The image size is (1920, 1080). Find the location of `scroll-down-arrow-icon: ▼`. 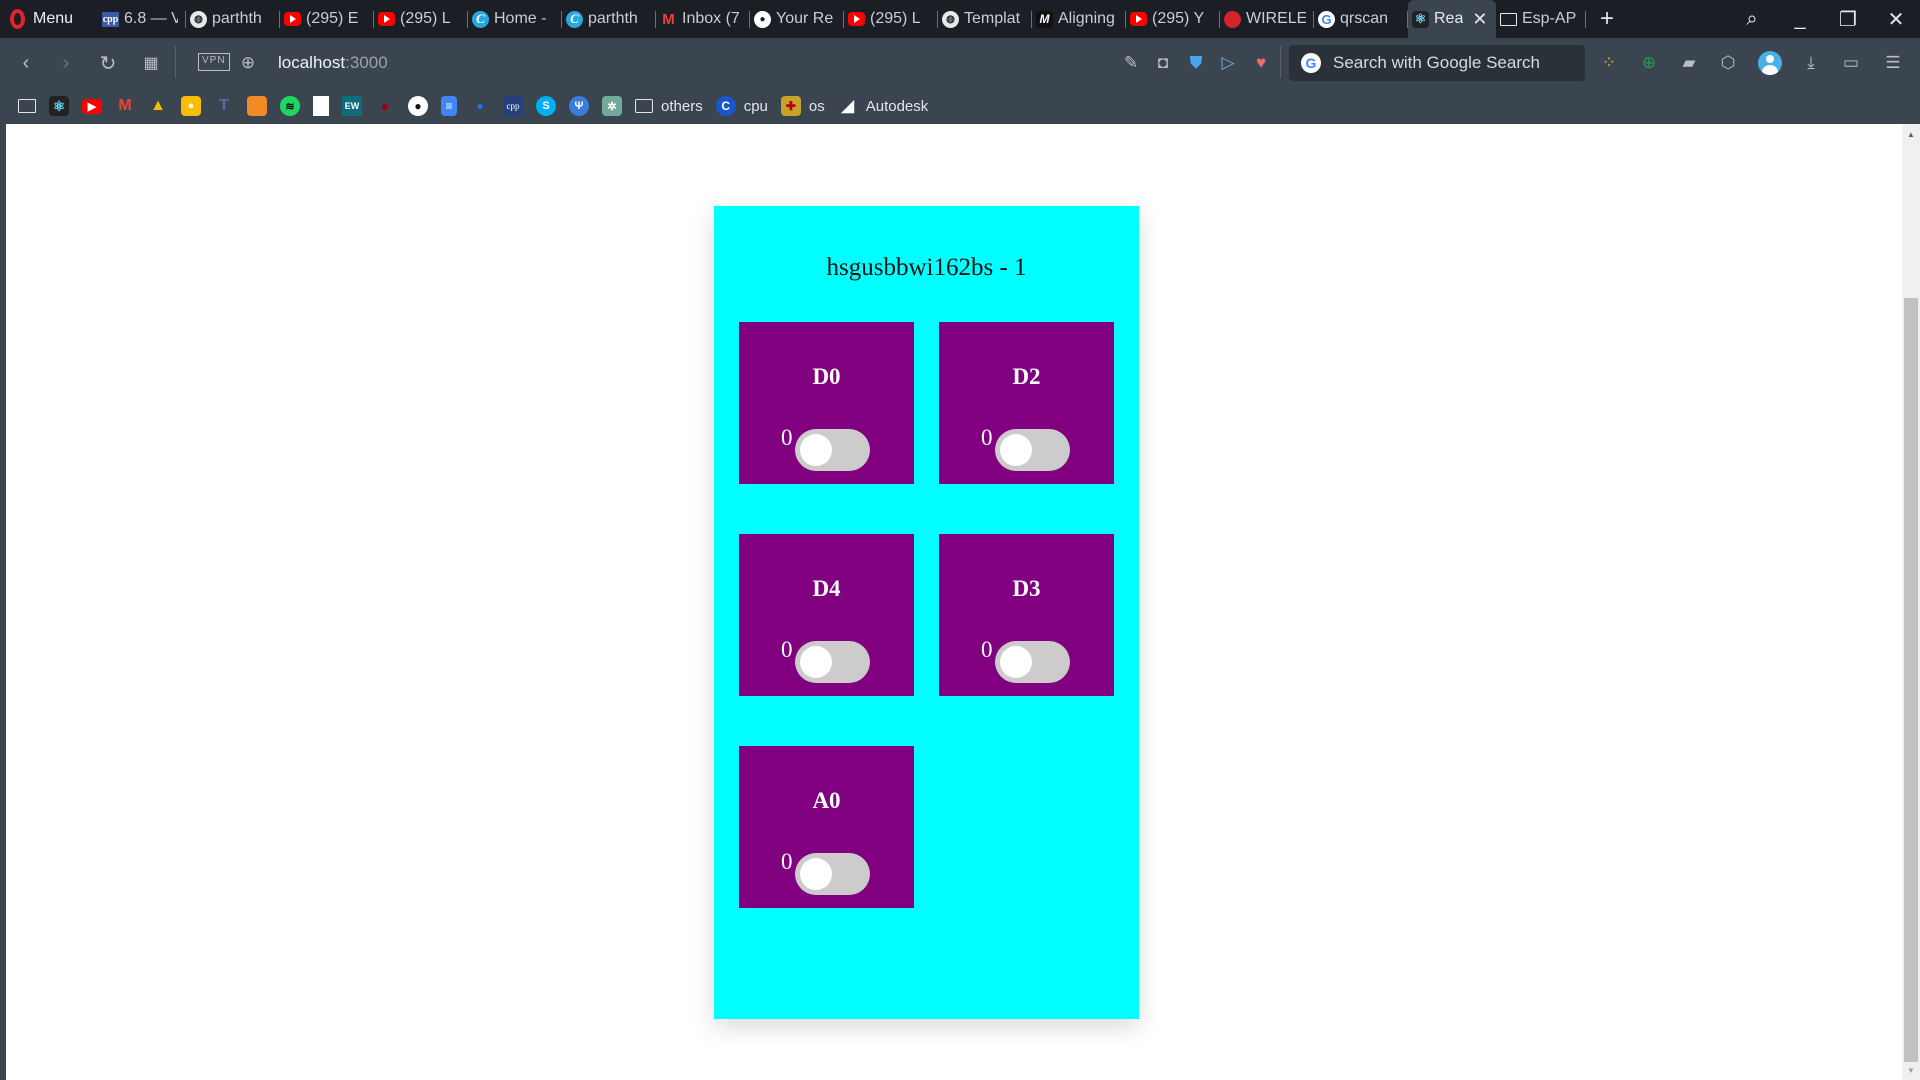

scroll-down-arrow-icon: ▼ is located at coordinates (1911, 1070).